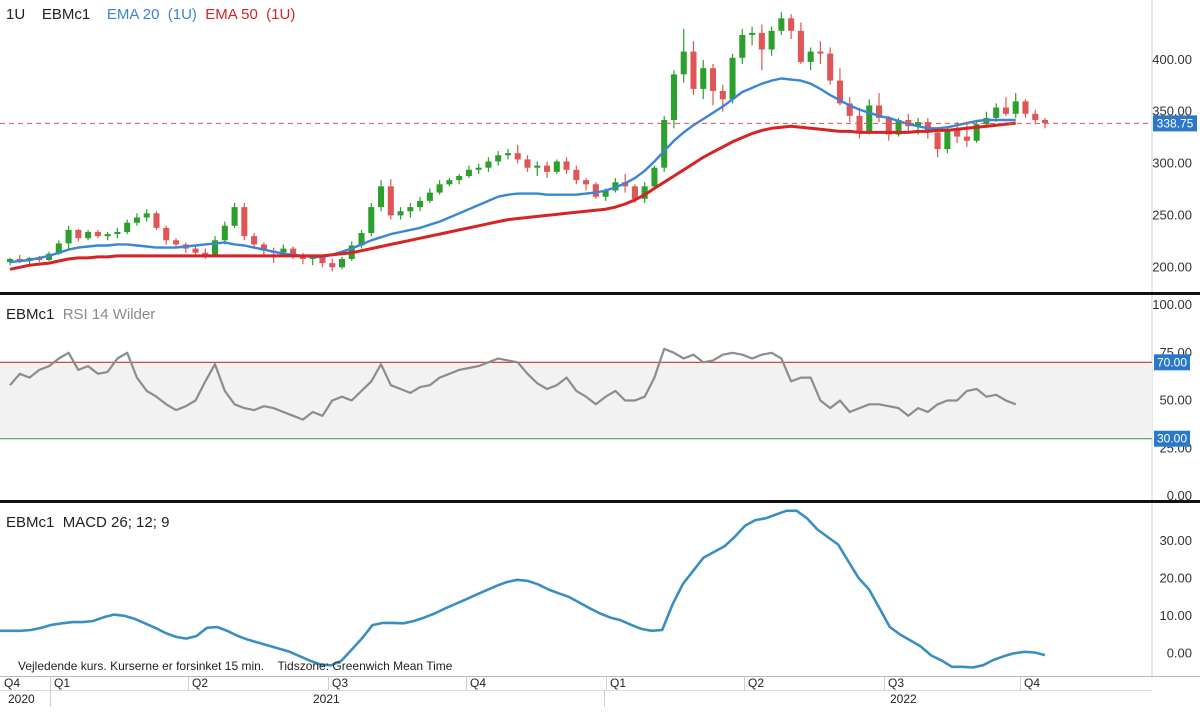  Describe the element at coordinates (326, 699) in the screenshot. I see `year-label: 2021` at that location.